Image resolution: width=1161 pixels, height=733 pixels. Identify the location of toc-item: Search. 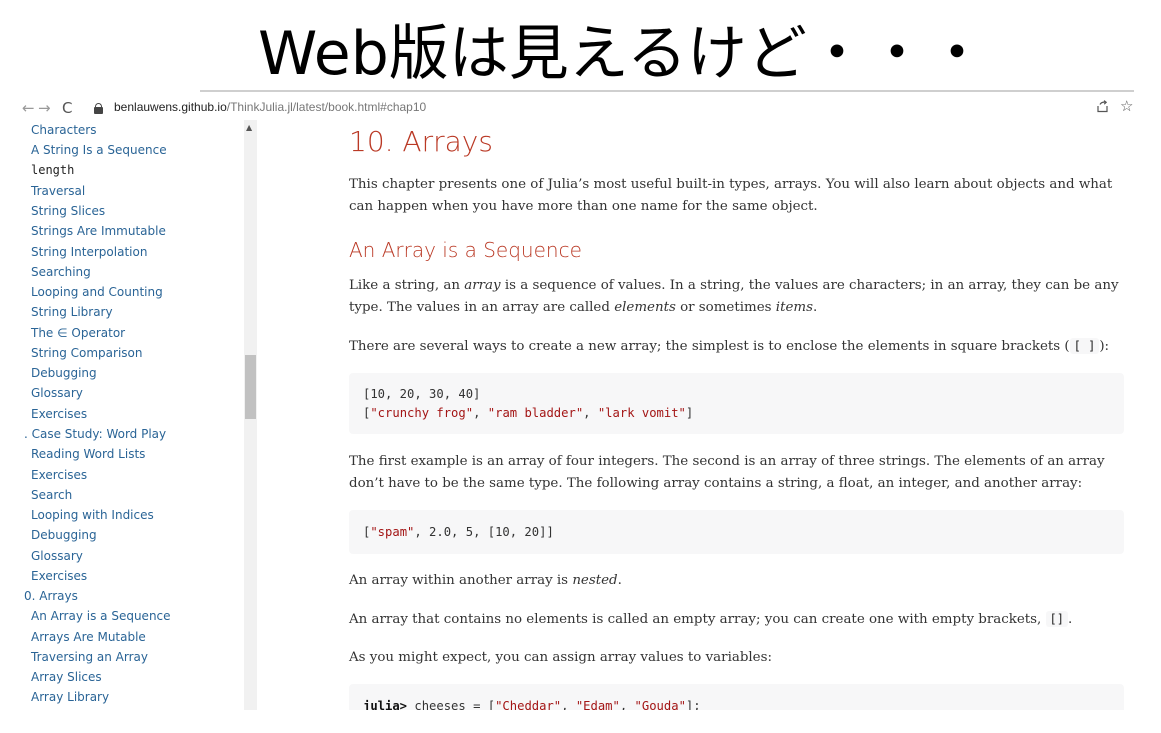
(51, 495).